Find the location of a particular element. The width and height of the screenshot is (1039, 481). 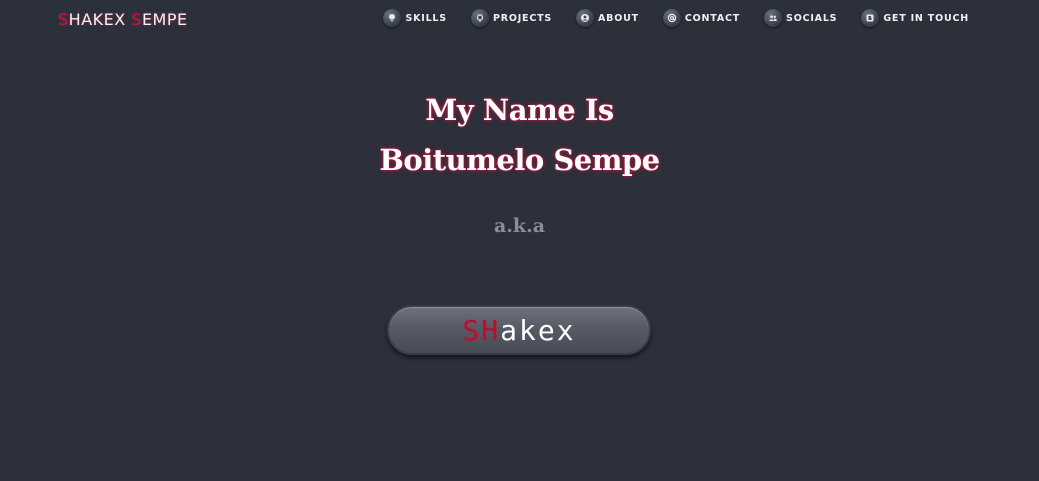

nickname-rest: akex is located at coordinates (538, 330).